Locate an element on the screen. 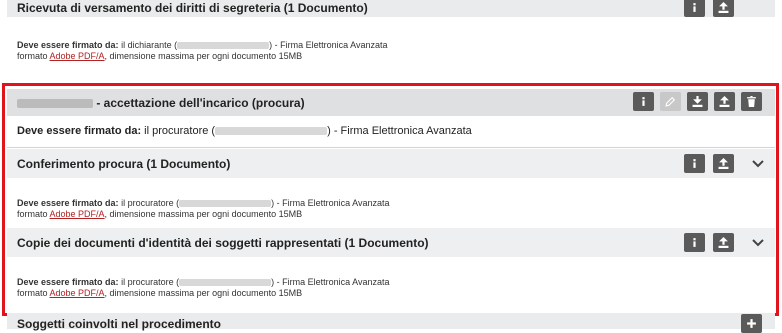 The height and width of the screenshot is (333, 782). download-icon is located at coordinates (697, 101).